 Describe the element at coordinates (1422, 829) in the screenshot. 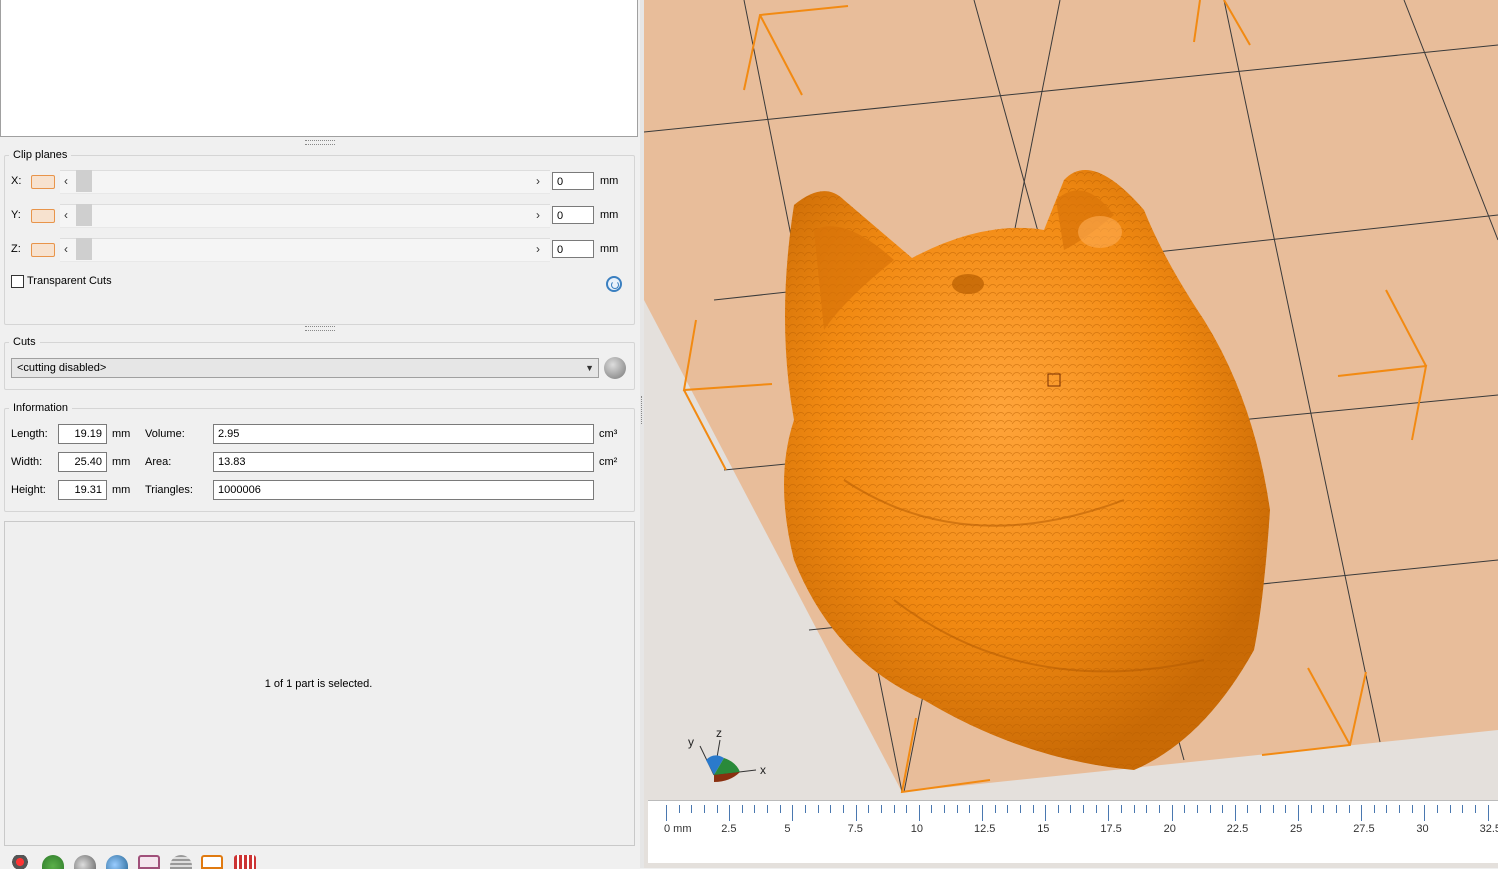

I see `ruler-tick-label: 30` at that location.